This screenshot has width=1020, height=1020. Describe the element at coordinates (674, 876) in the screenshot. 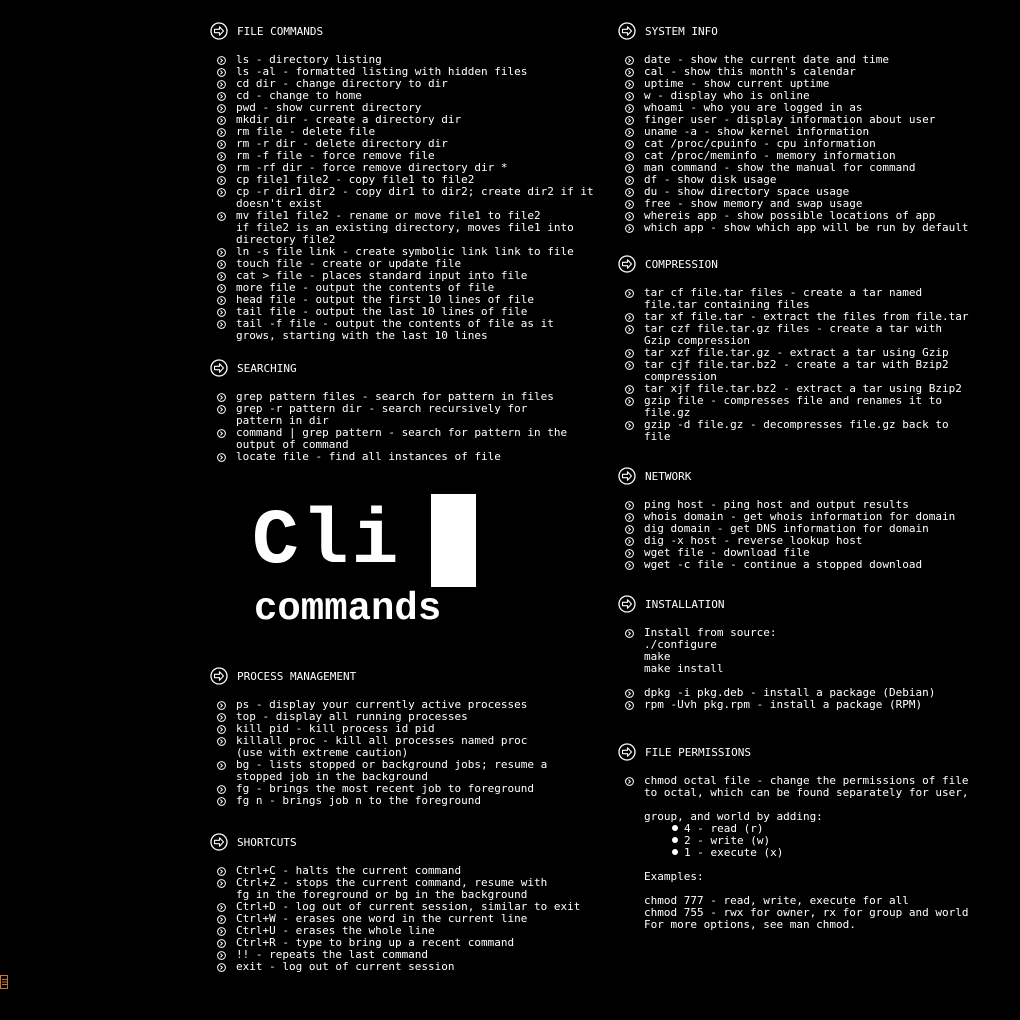

I see `examples-label: Examples:` at that location.